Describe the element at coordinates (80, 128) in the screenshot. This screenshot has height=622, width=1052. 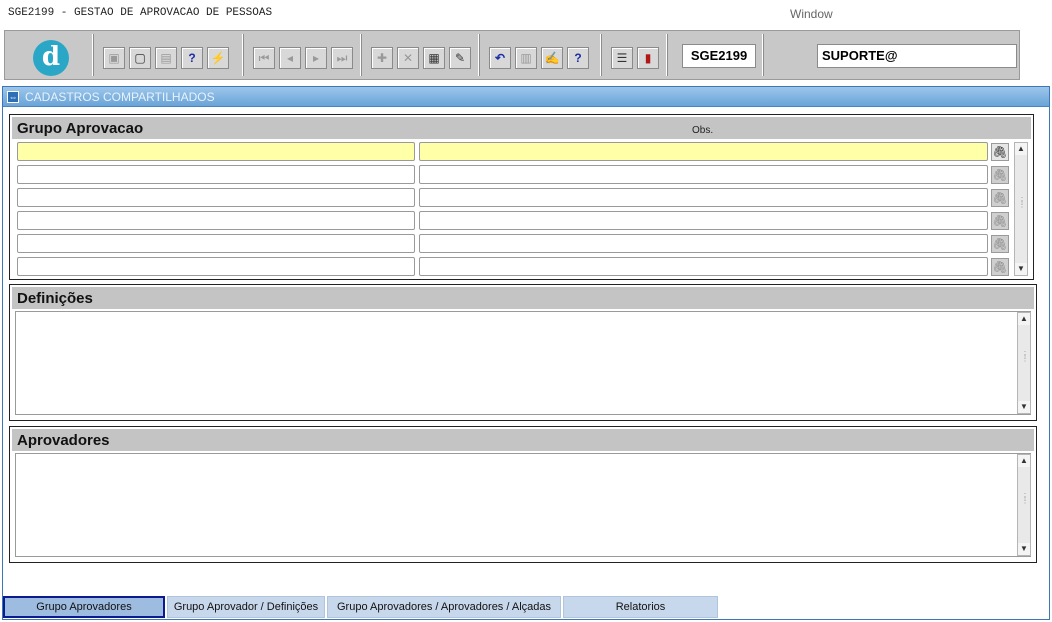
I see `grupo-aprovacao-title: Grupo Aprovacao` at that location.